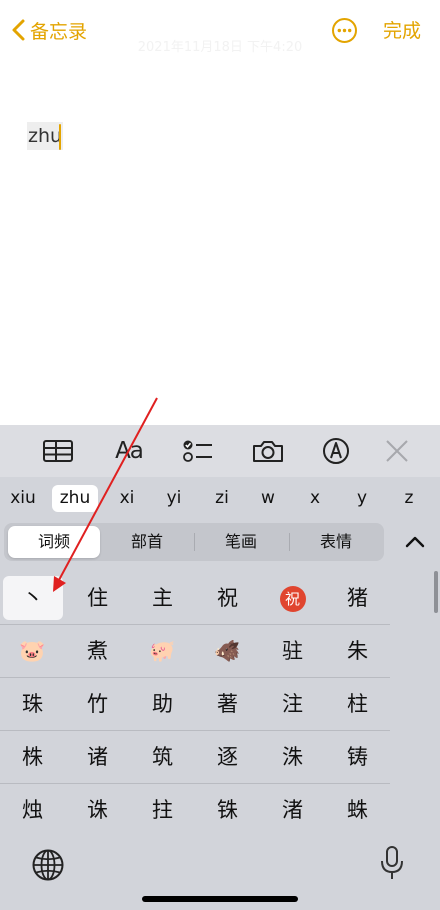 The image size is (440, 910). What do you see at coordinates (97, 598) in the screenshot?
I see `candidate-cell: 住` at bounding box center [97, 598].